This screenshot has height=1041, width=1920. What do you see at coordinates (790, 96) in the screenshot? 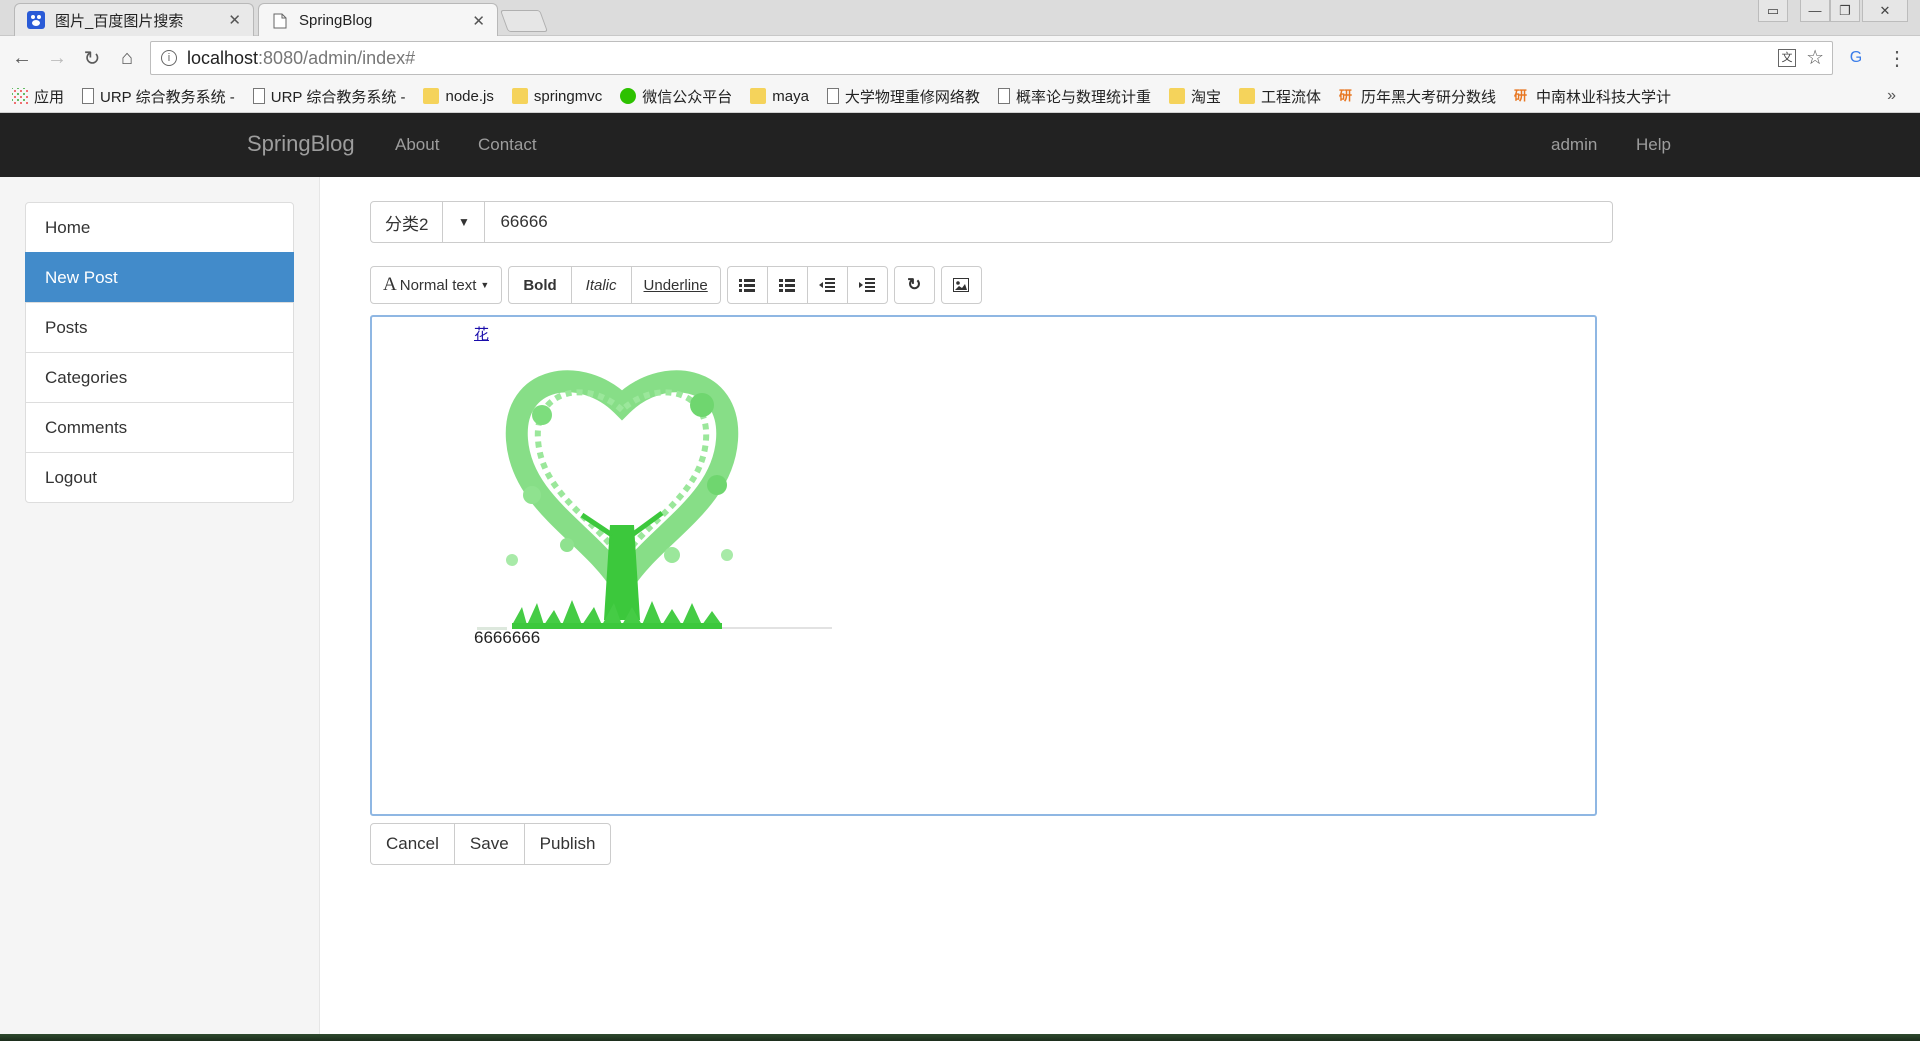
I see `bookmark-label: maya` at bounding box center [790, 96].